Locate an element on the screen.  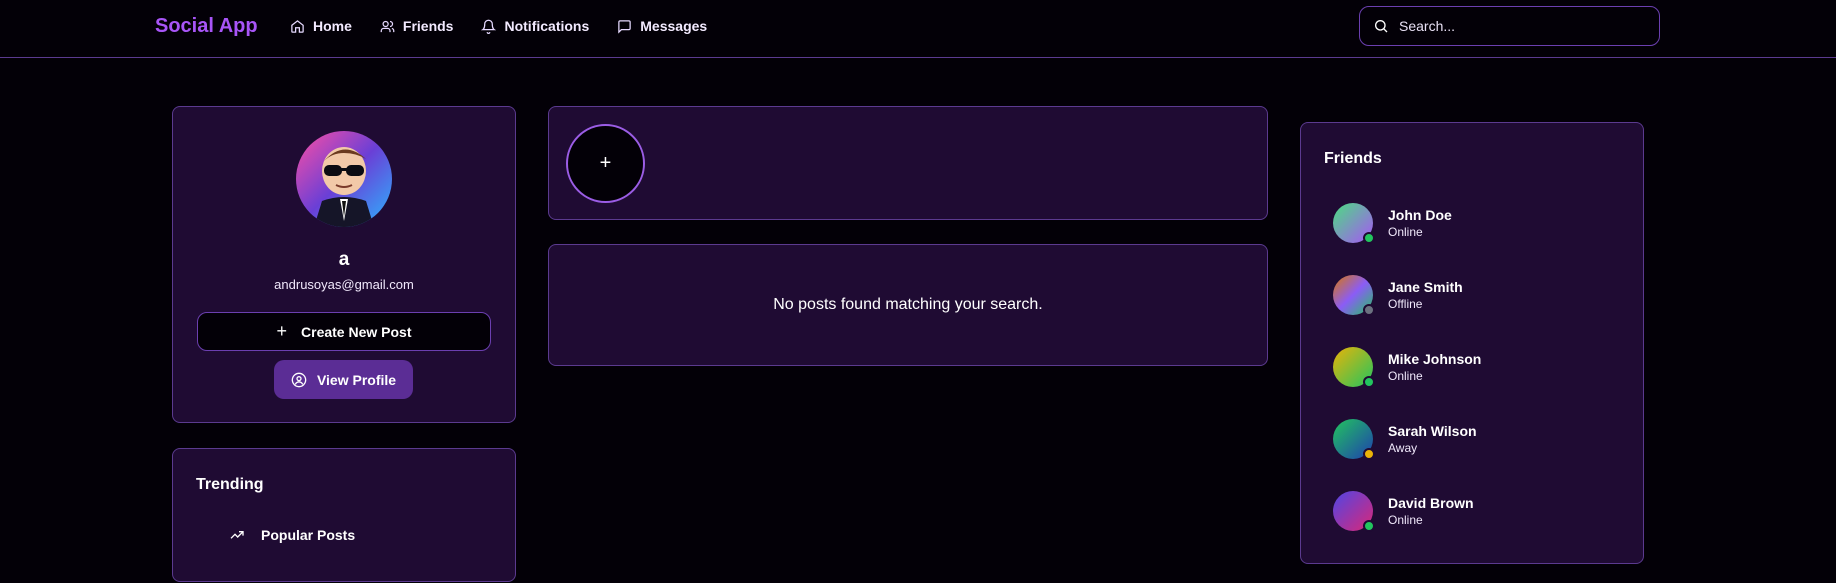
friend-item: John Doe Online is located at coordinates (1392, 223).